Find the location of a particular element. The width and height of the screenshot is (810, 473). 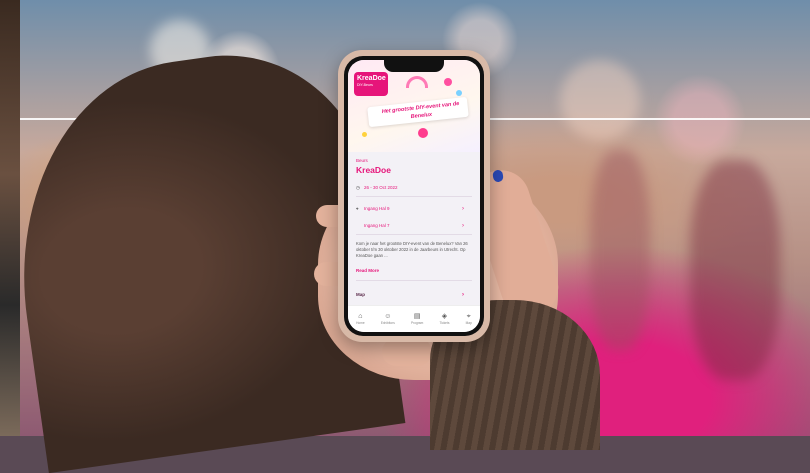

entrance-label: Ingang Hal 7 is located at coordinates (377, 225).